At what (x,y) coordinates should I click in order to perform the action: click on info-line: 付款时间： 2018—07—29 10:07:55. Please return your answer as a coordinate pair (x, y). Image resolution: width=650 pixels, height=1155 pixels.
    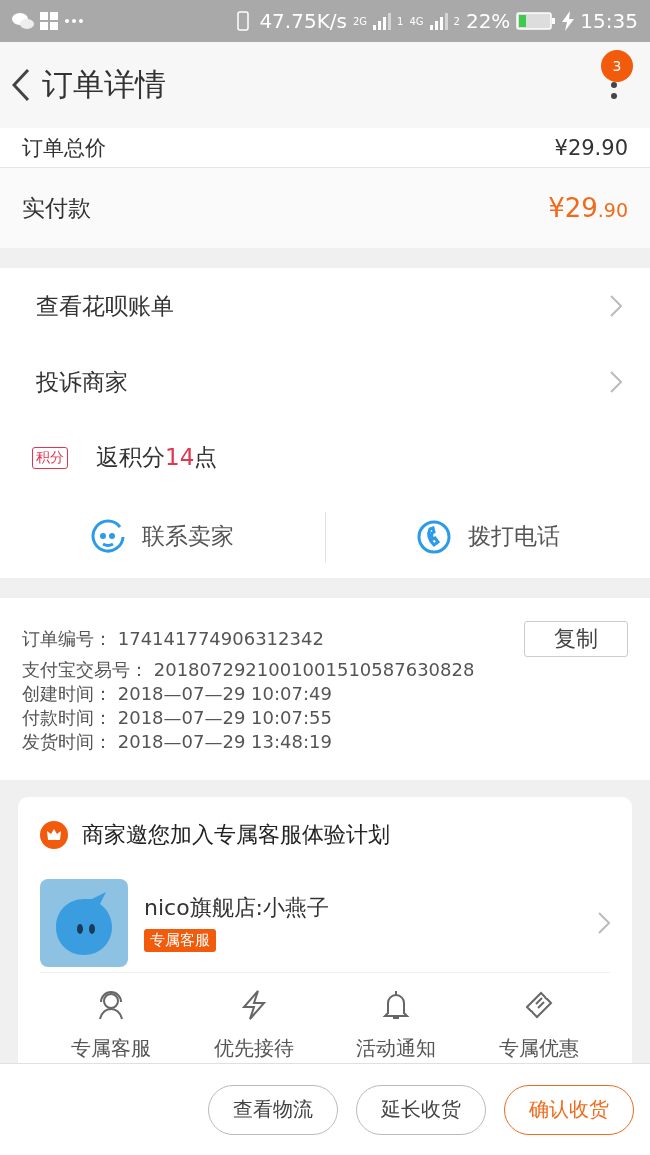
    Looking at the image, I should click on (177, 718).